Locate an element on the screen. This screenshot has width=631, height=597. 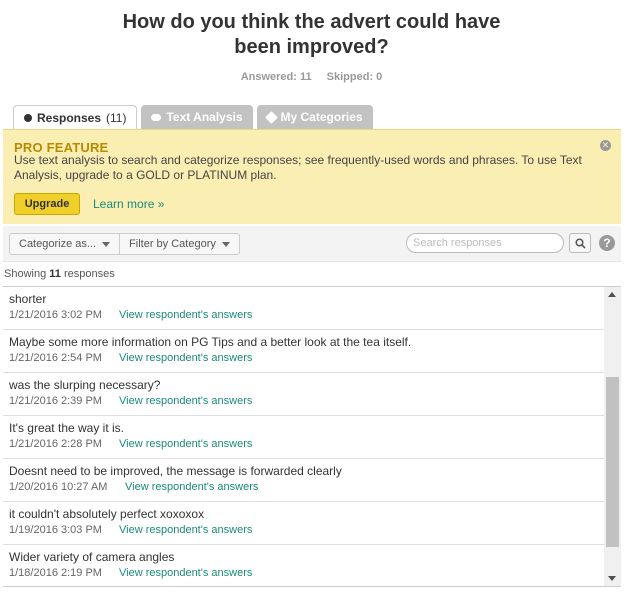
search-input is located at coordinates (485, 243).